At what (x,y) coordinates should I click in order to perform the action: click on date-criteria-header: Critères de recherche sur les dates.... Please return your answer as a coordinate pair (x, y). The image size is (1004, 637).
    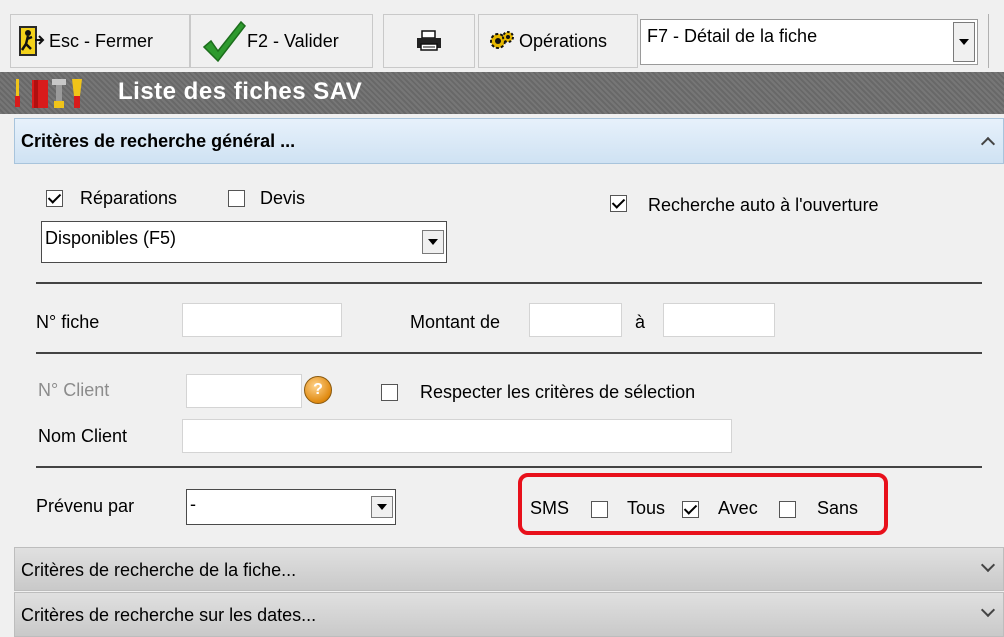
    Looking at the image, I should click on (509, 614).